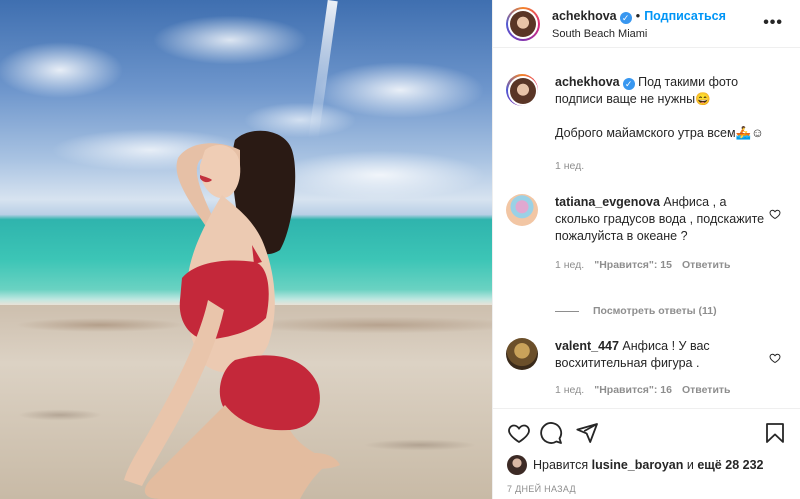 This screenshot has height=499, width=800. Describe the element at coordinates (730, 465) in the screenshot. I see `likes-count: ещё 28 232` at that location.